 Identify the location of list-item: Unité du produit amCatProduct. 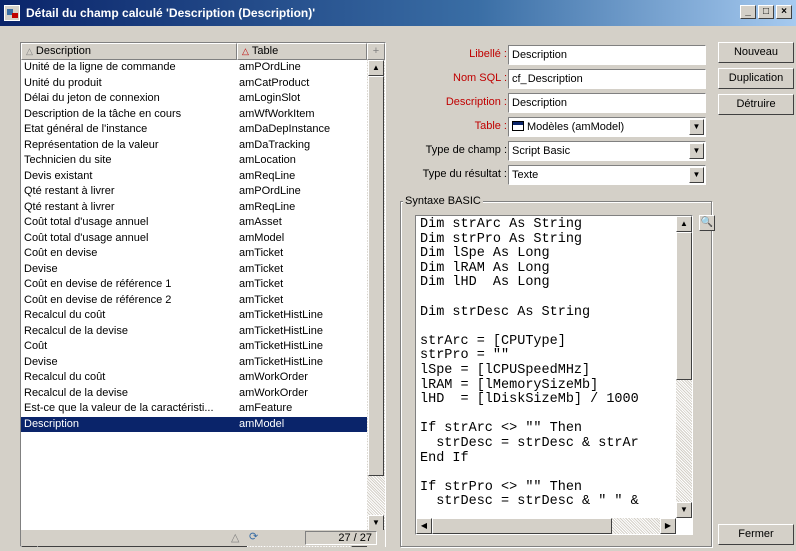
(194, 84).